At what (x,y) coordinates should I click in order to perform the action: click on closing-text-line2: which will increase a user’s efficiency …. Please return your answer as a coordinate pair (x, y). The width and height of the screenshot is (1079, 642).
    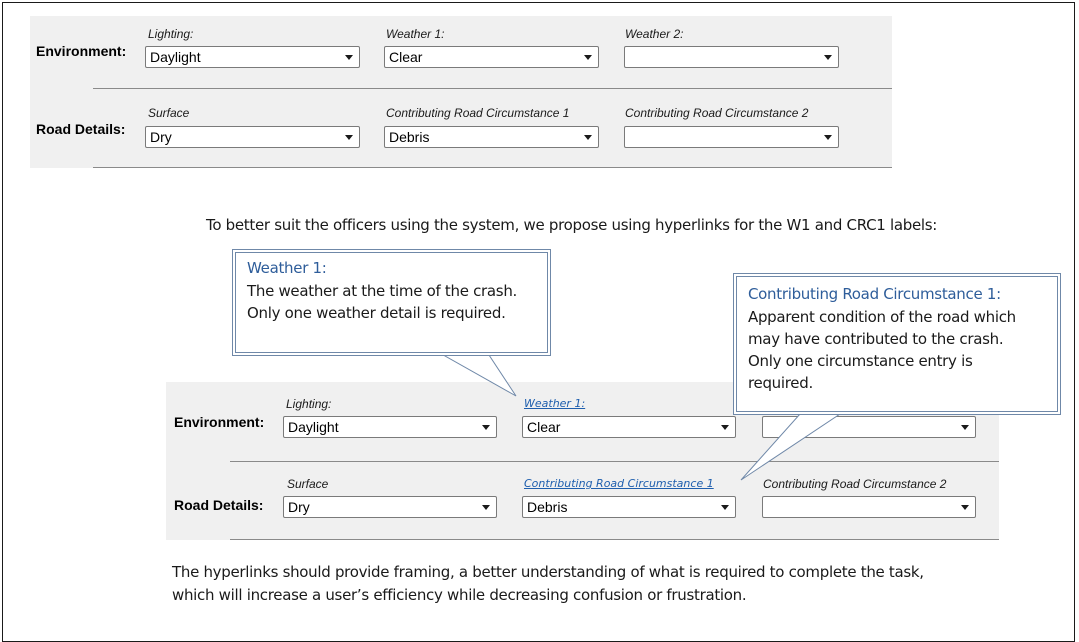
    Looking at the image, I should click on (459, 595).